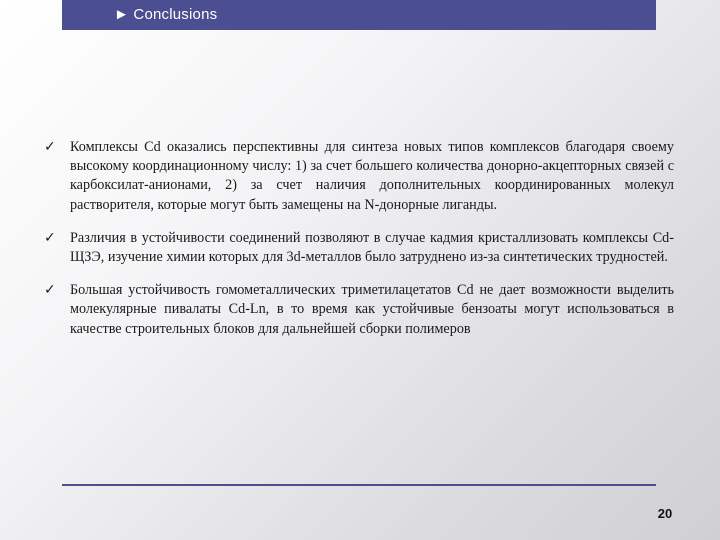 This screenshot has width=720, height=540. What do you see at coordinates (166, 14) in the screenshot?
I see `slide-title: ► Conclusions` at bounding box center [166, 14].